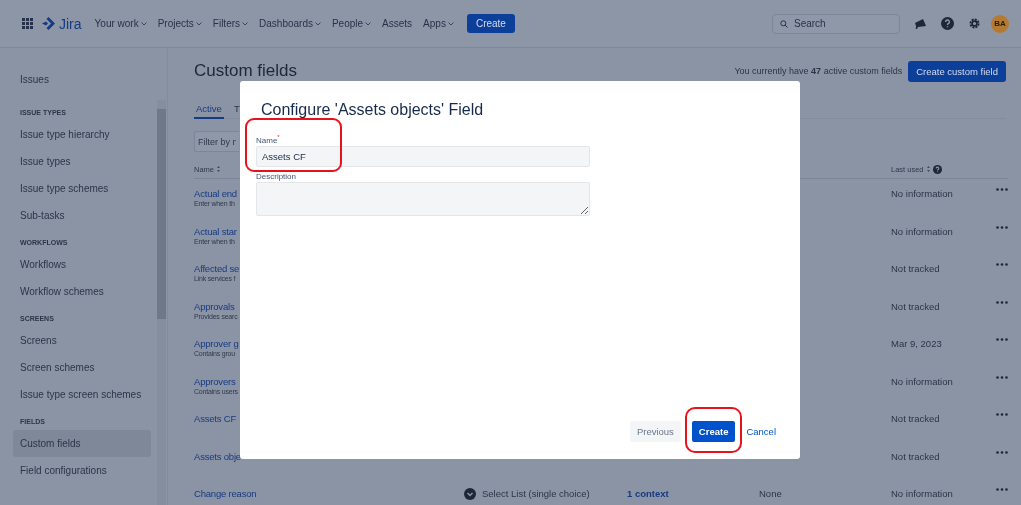  Describe the element at coordinates (34, 80) in the screenshot. I see `sidebar-title: Issues` at that location.